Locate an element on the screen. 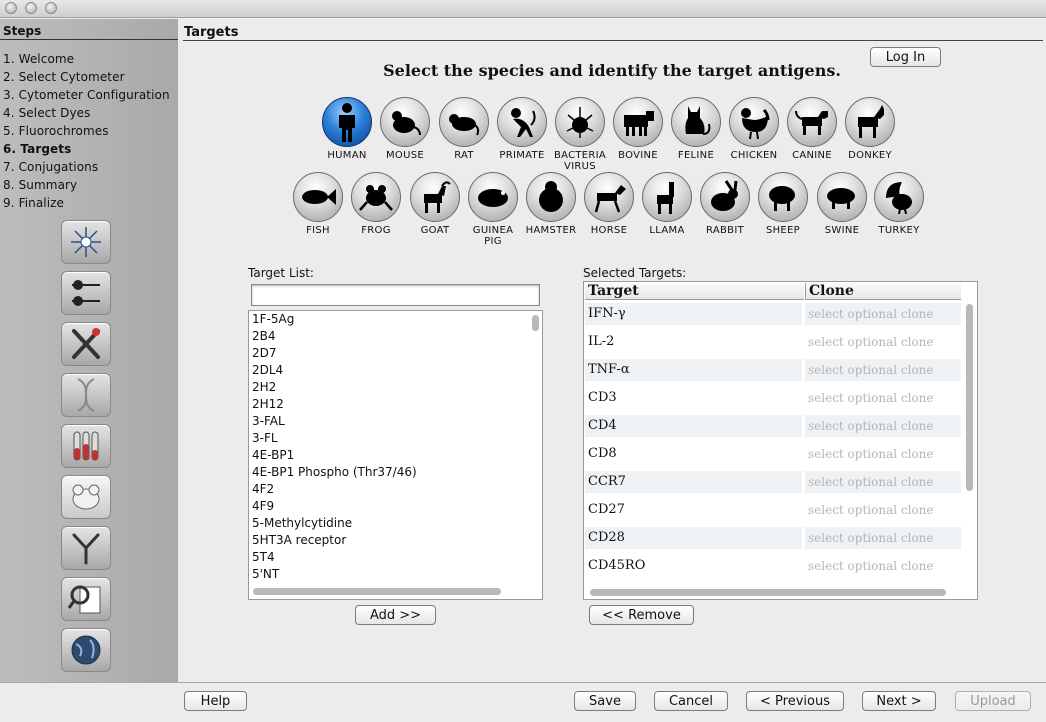 This screenshot has width=1046, height=722. tools-icon is located at coordinates (86, 344).